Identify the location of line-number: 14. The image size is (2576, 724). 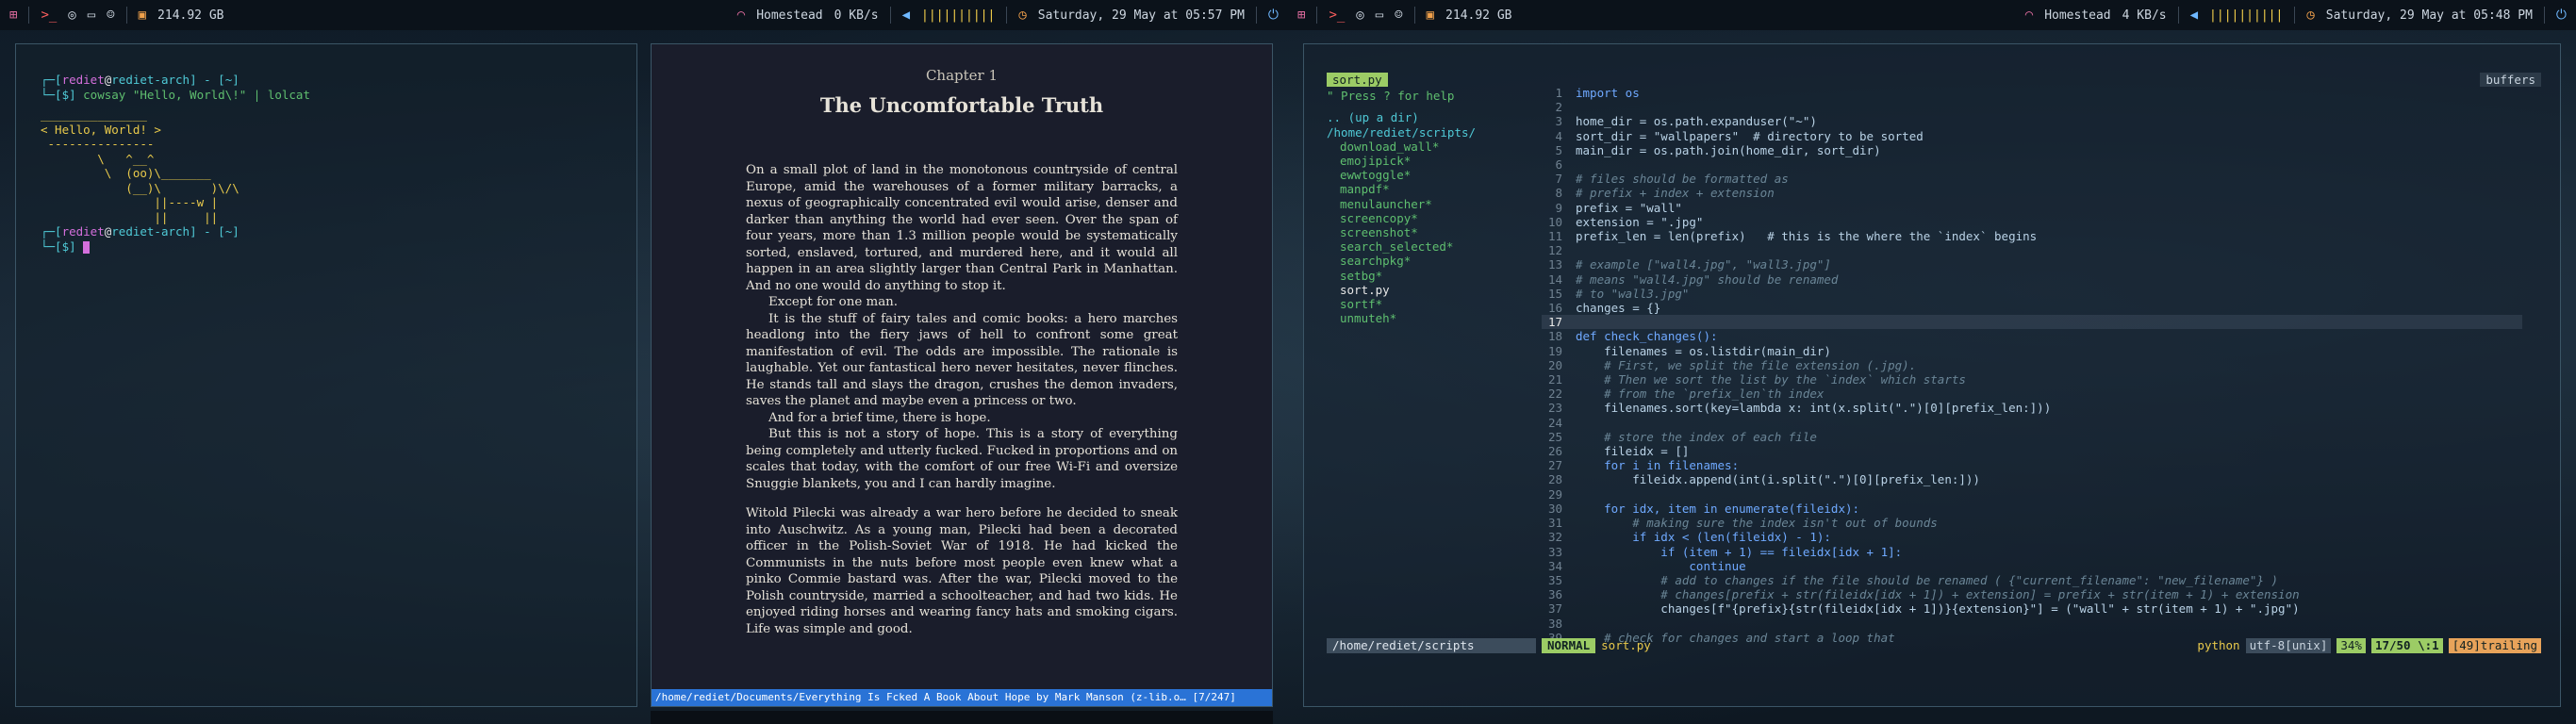
(1554, 279).